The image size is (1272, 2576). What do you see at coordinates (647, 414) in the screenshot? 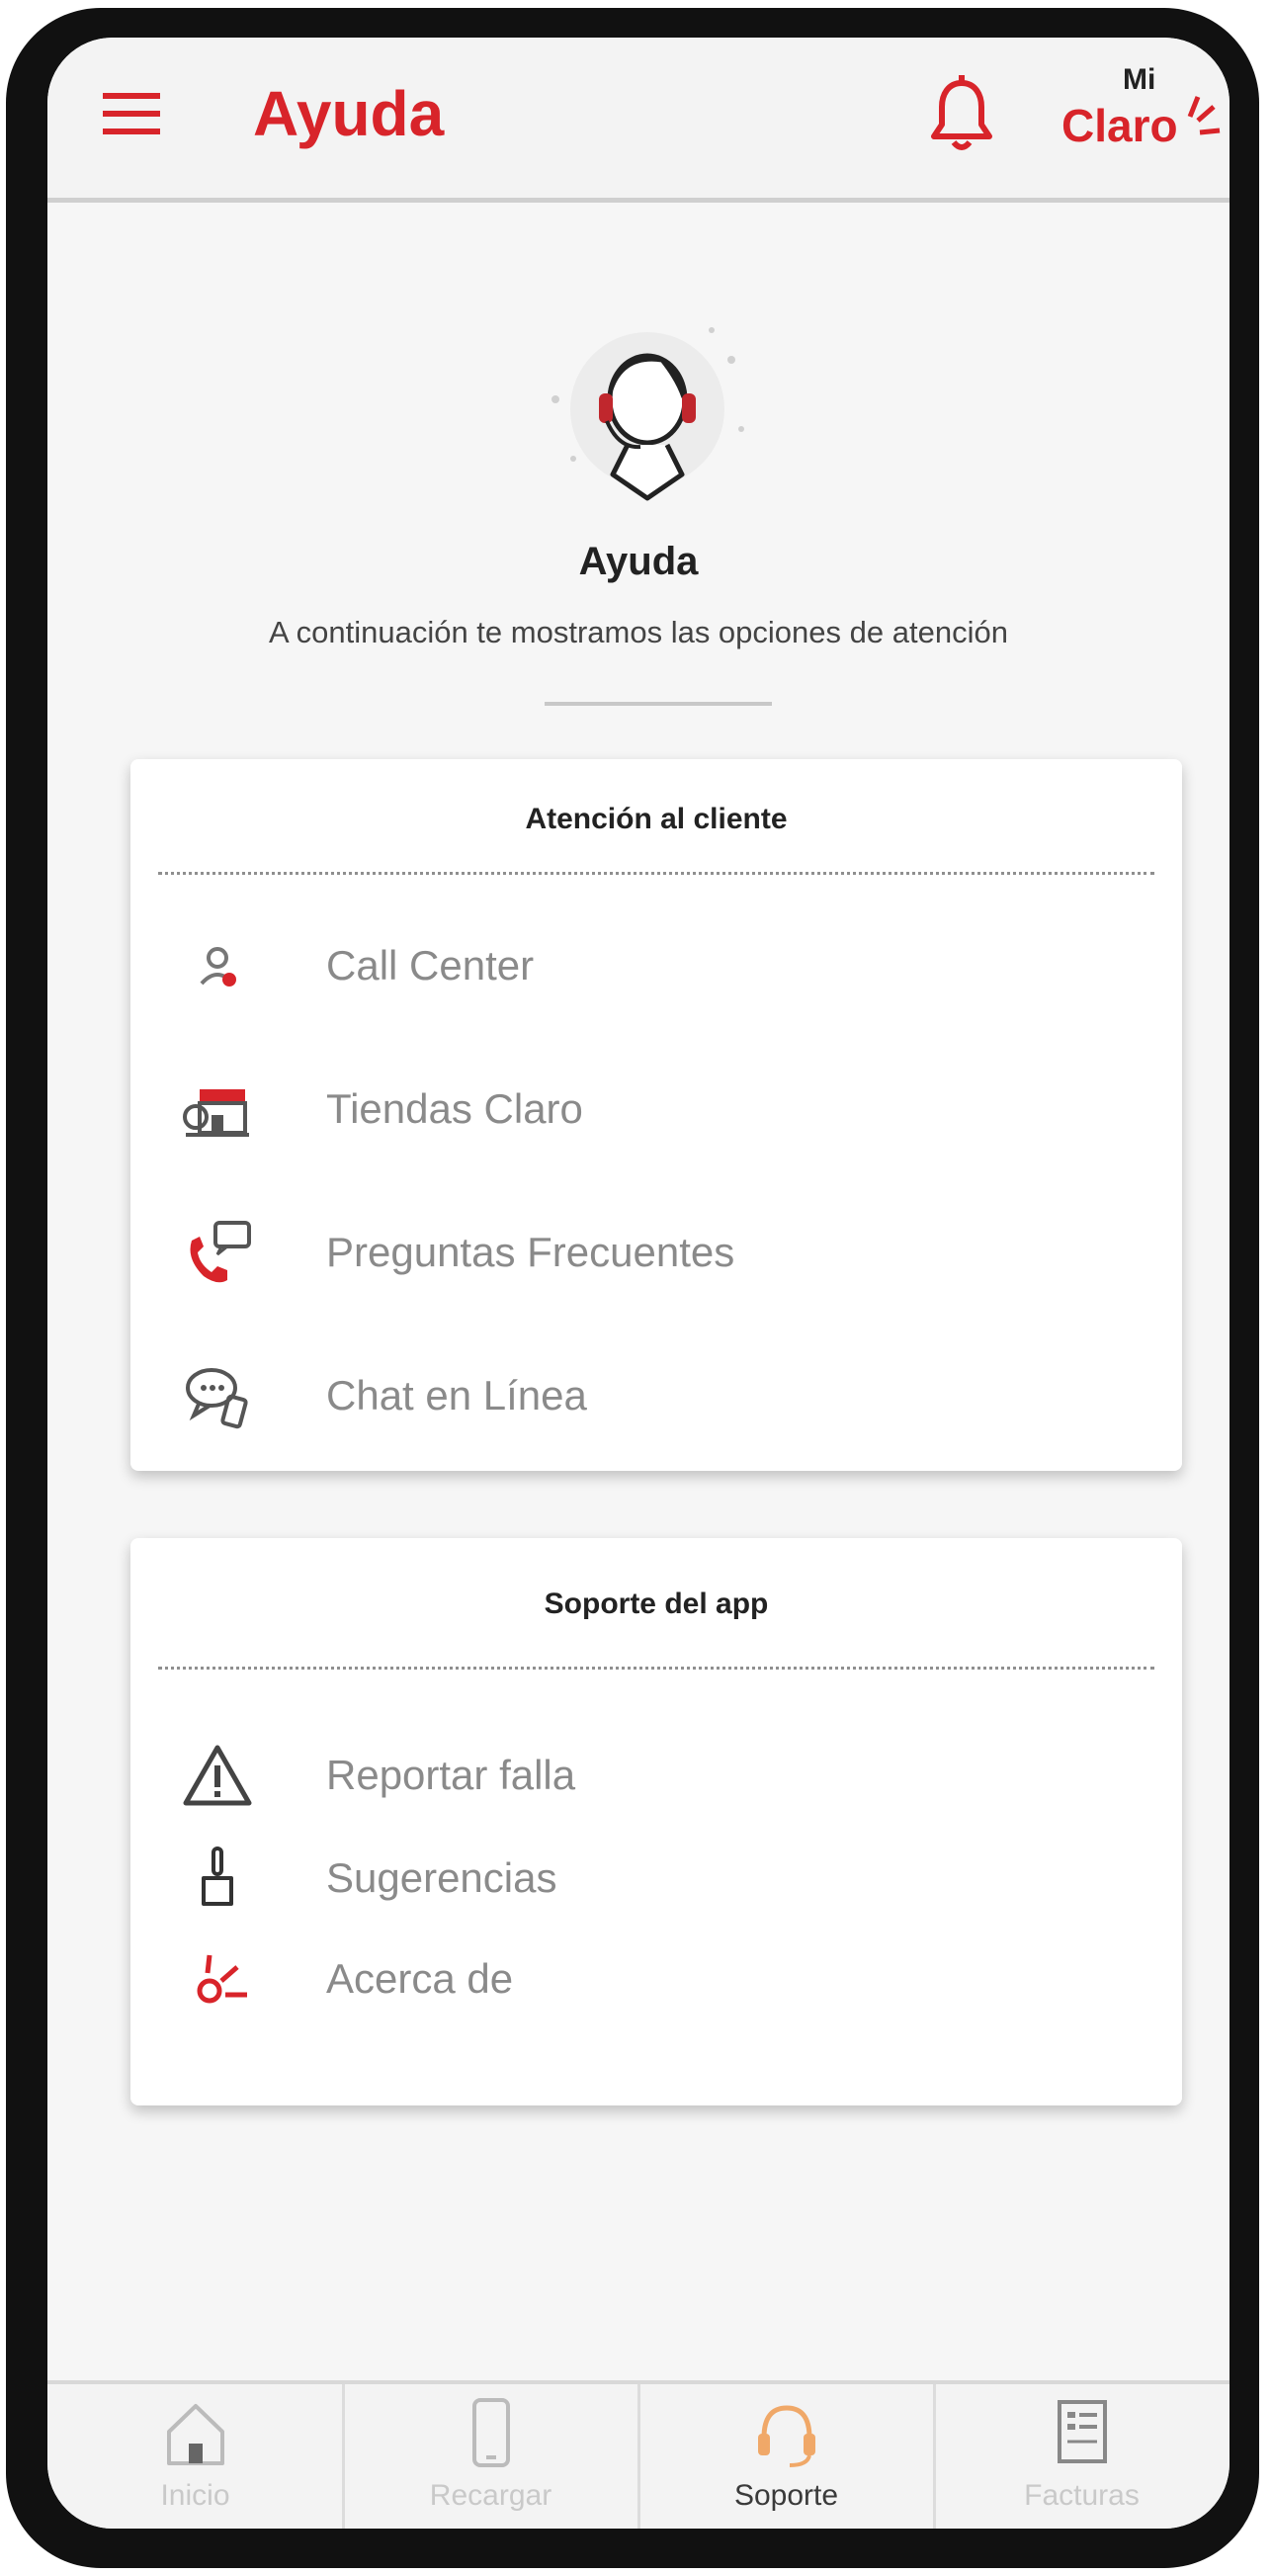
I see `support-agent-icon` at bounding box center [647, 414].